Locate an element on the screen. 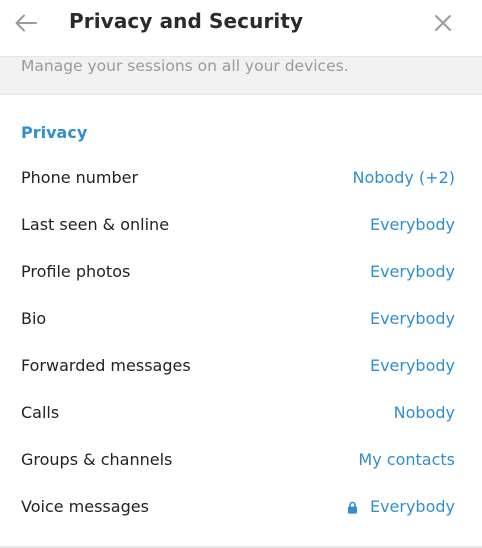 This screenshot has height=548, width=482. row-label: Groups & channels is located at coordinates (97, 459).